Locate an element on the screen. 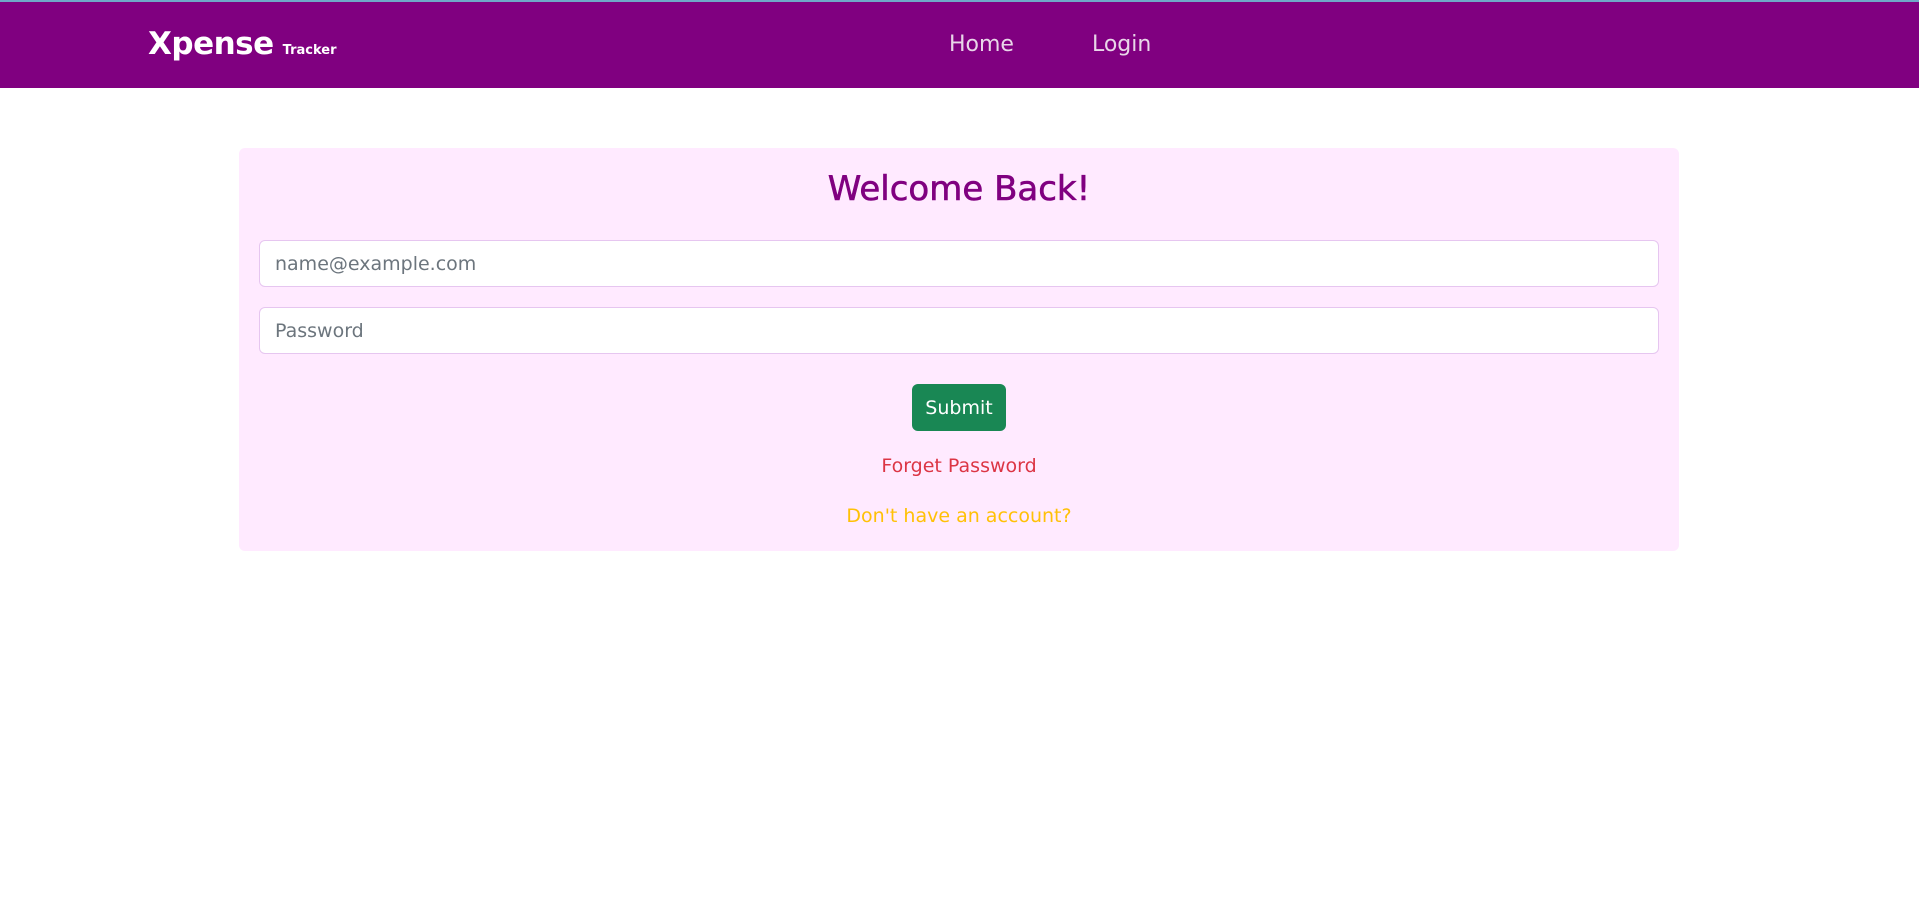 Image resolution: width=1919 pixels, height=923 pixels. top-navbar: Xpense Tracker Home Login is located at coordinates (959, 44).